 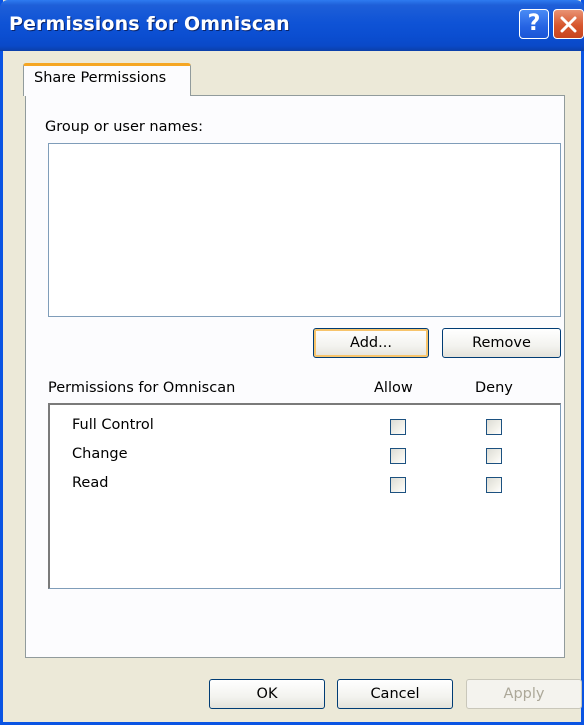 What do you see at coordinates (124, 127) in the screenshot?
I see `group-or-user-names-label: Group or user names:` at bounding box center [124, 127].